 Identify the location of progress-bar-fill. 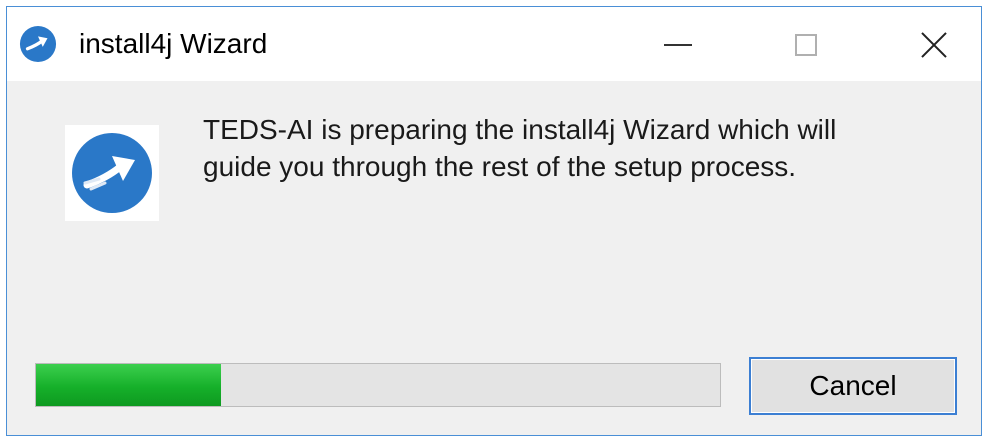
(128, 385).